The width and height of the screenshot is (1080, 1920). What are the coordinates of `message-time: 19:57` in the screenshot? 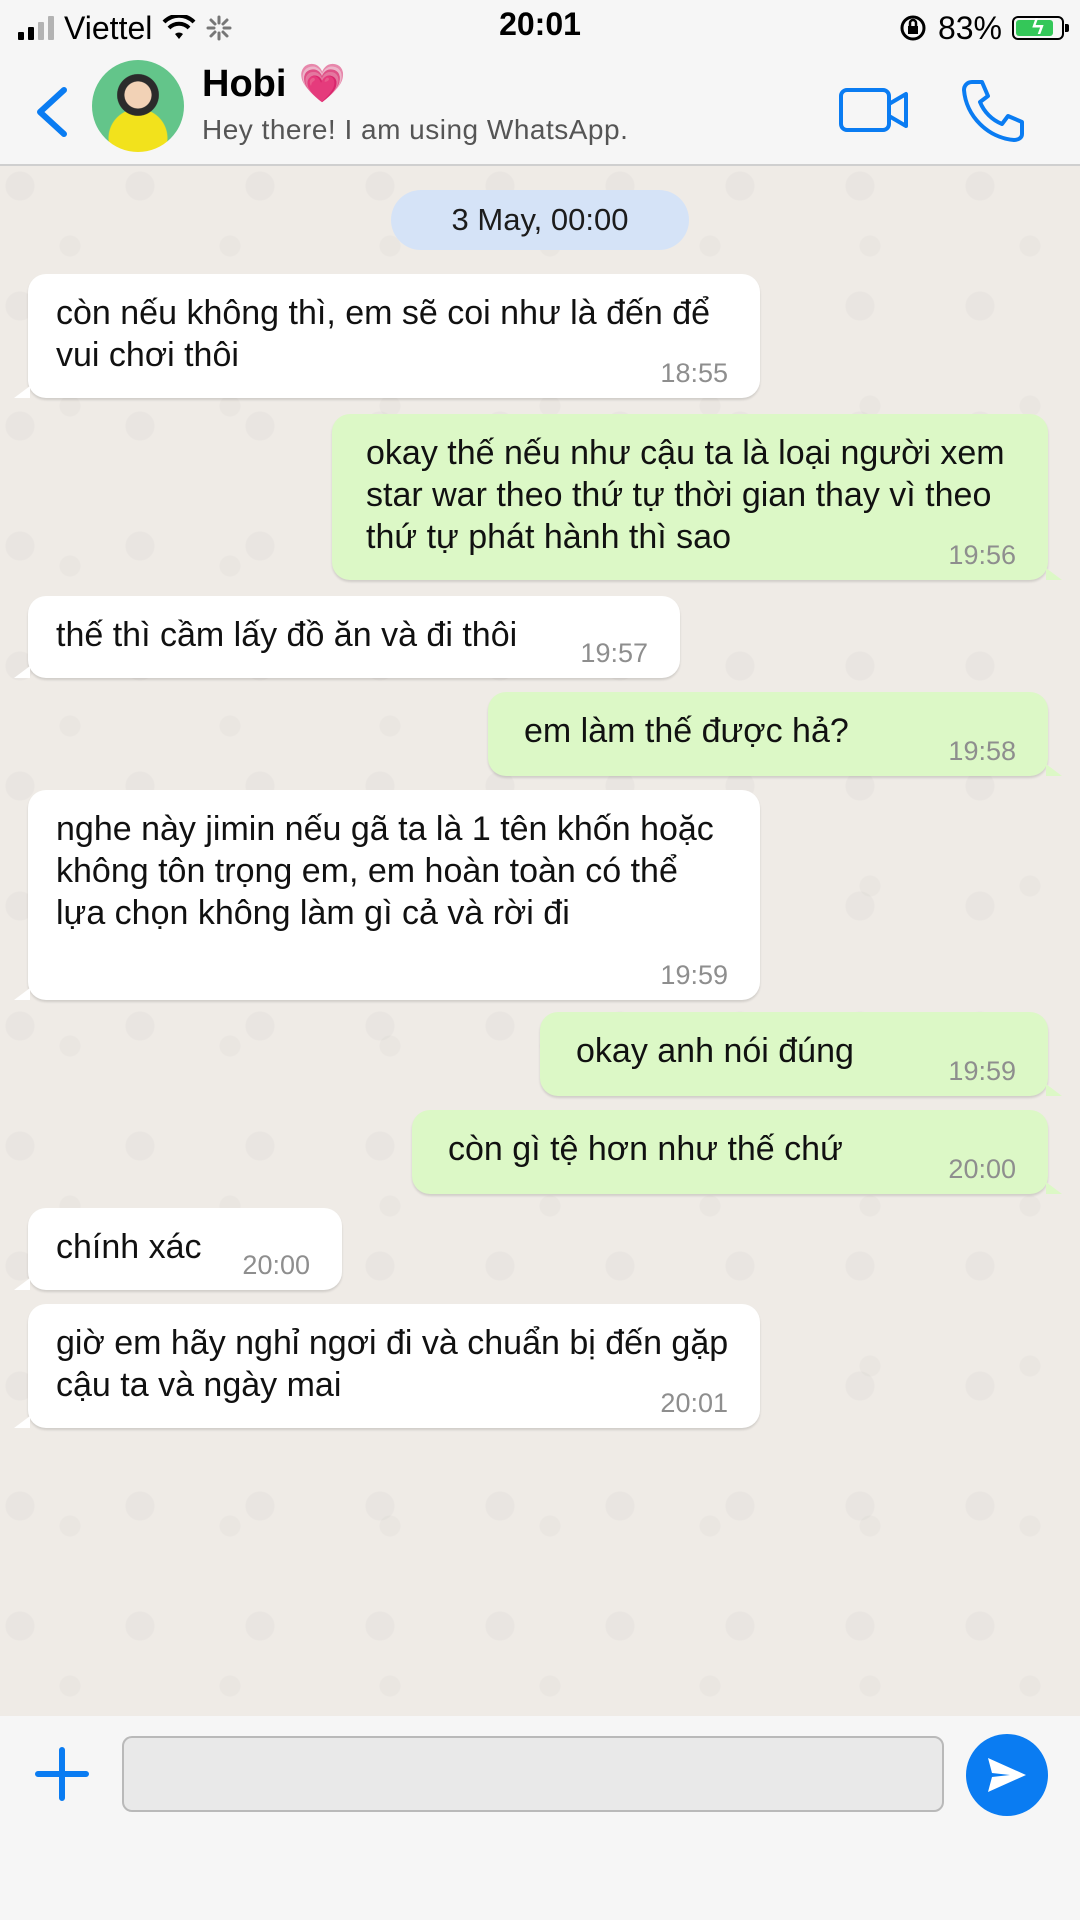 It's located at (614, 653).